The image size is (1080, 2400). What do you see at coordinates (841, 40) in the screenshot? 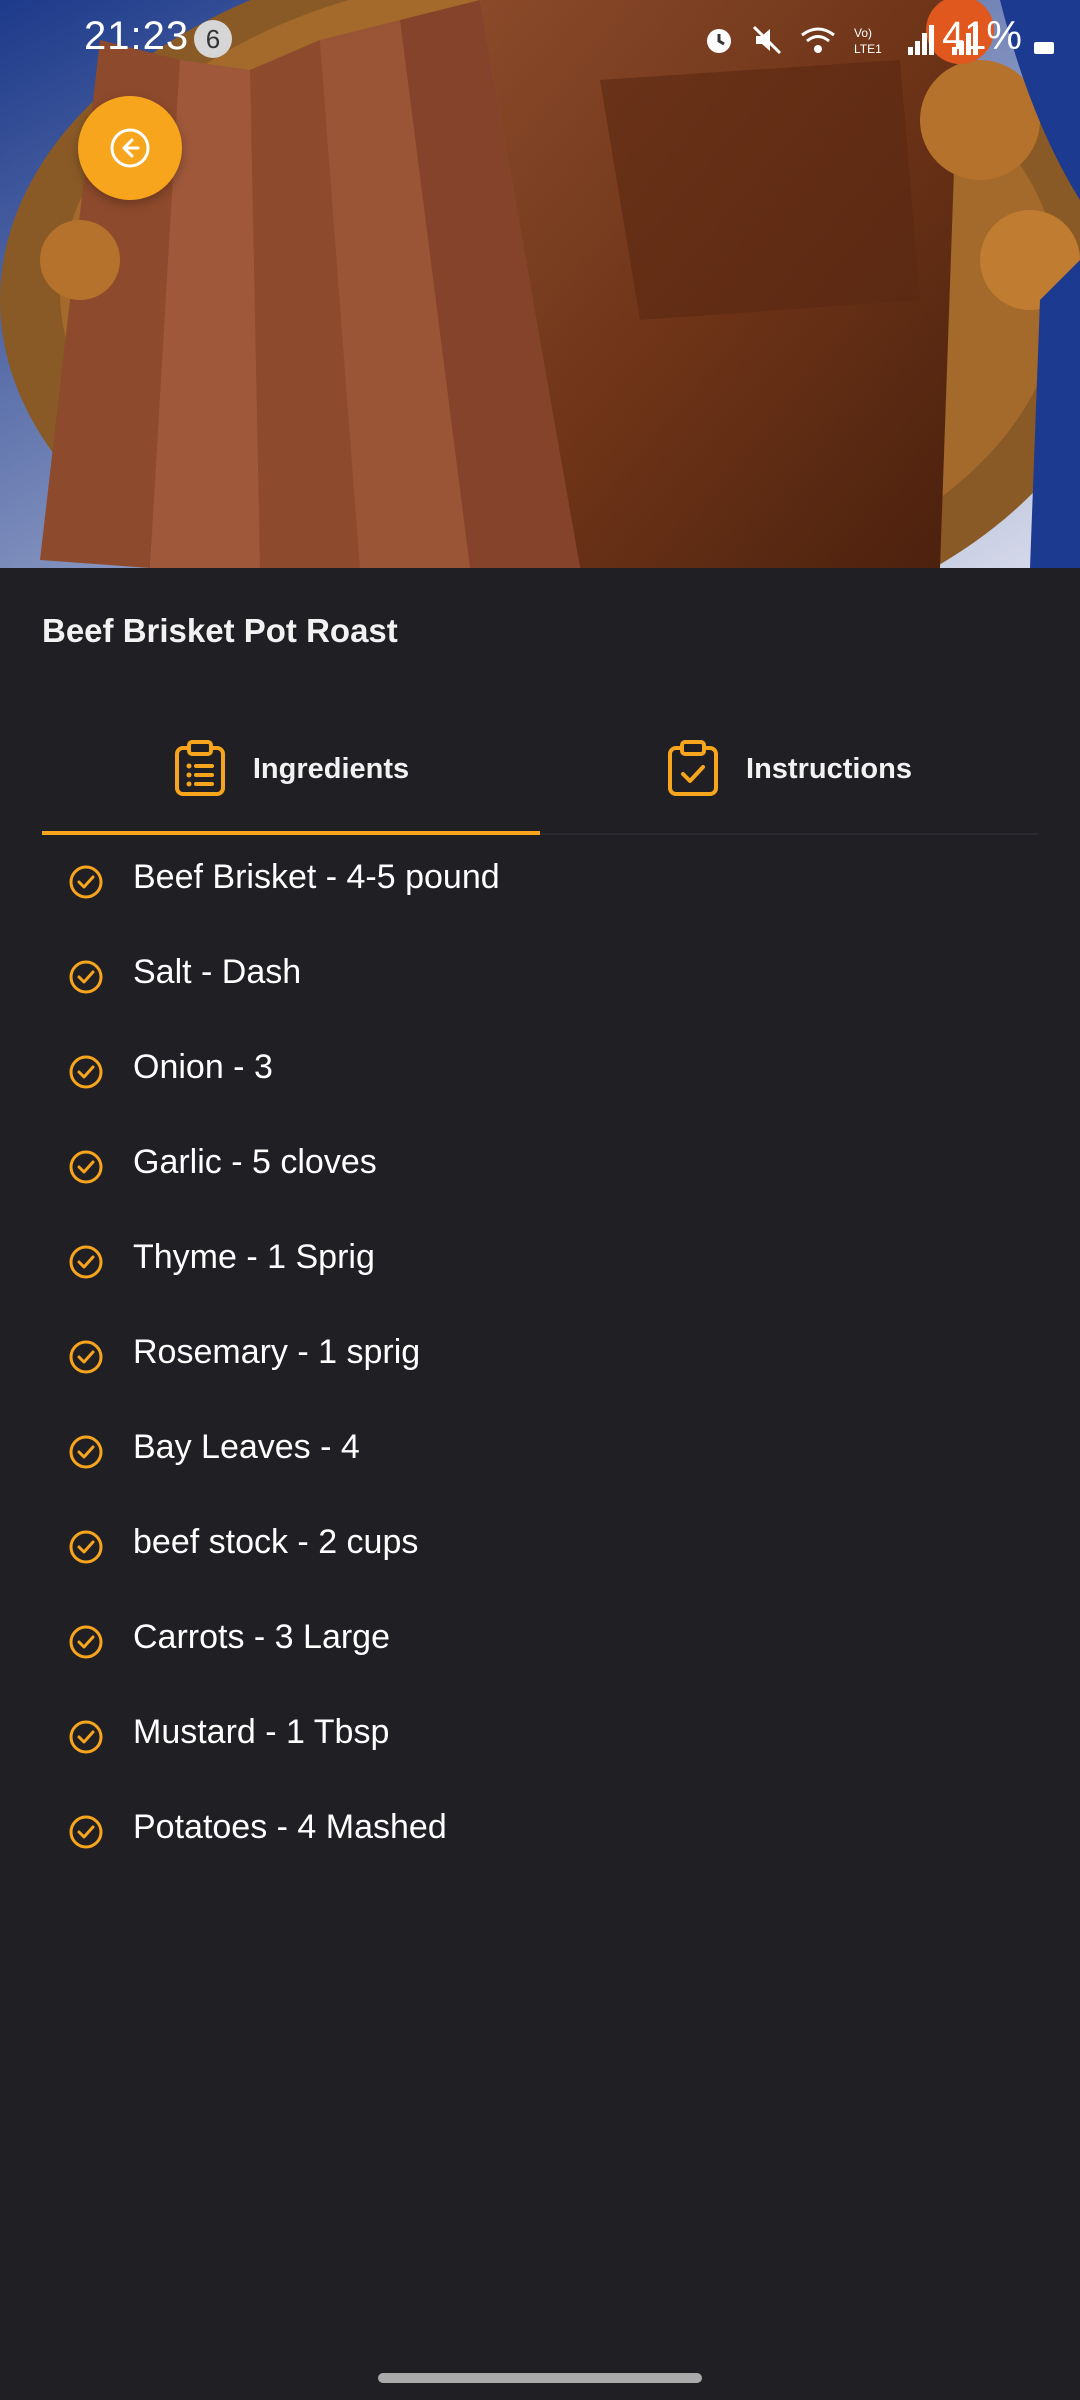
I see `status-icons: Vo) LTE1` at bounding box center [841, 40].